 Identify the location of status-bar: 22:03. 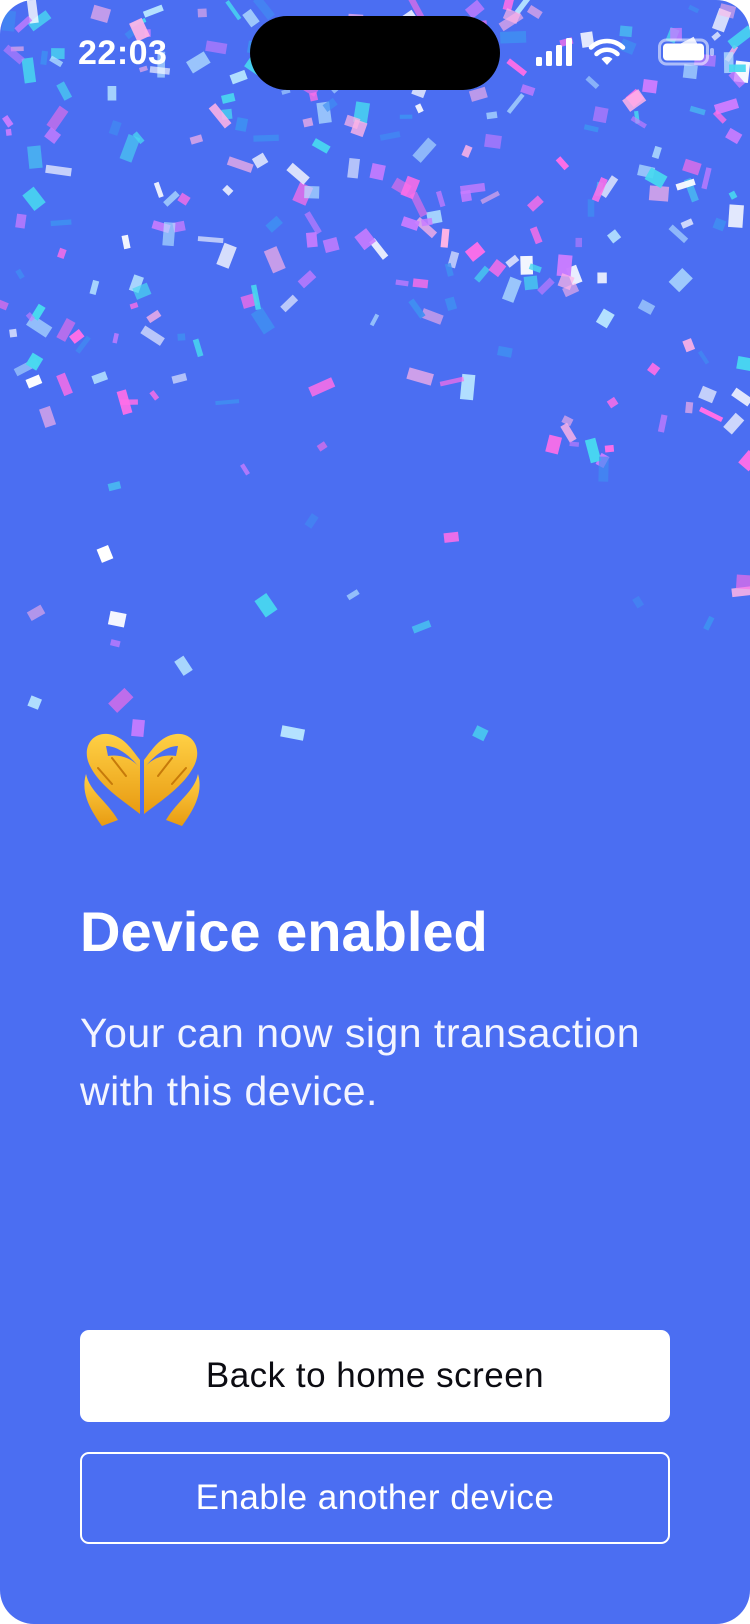
(375, 55).